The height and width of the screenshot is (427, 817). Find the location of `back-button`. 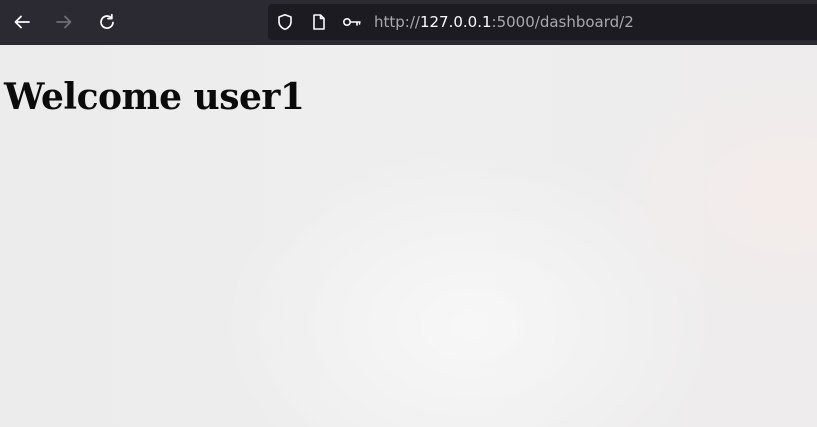

back-button is located at coordinates (22, 22).